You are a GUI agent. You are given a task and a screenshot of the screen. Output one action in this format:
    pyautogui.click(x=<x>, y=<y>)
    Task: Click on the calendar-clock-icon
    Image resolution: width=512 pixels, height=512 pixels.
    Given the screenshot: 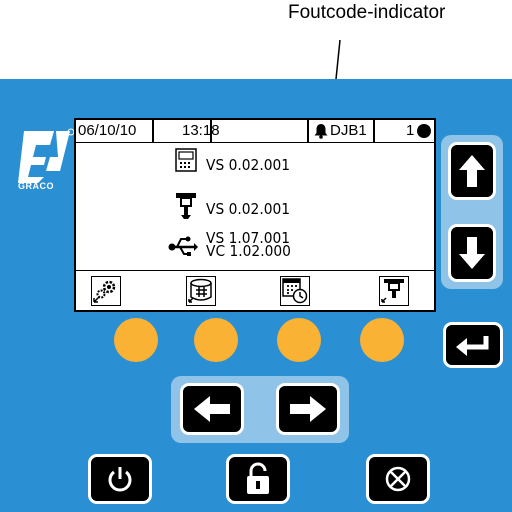 What is the action you would take?
    pyautogui.click(x=295, y=291)
    